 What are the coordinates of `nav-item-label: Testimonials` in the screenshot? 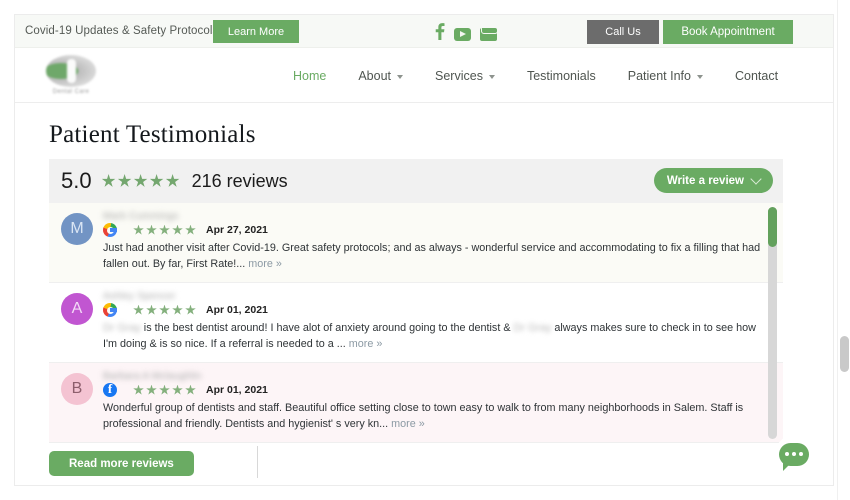 It's located at (561, 75).